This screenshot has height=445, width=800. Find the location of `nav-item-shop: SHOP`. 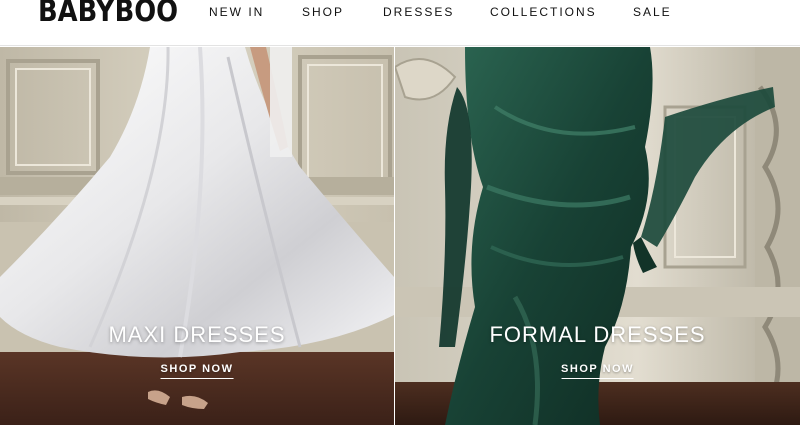

nav-item-shop: SHOP is located at coordinates (323, 12).